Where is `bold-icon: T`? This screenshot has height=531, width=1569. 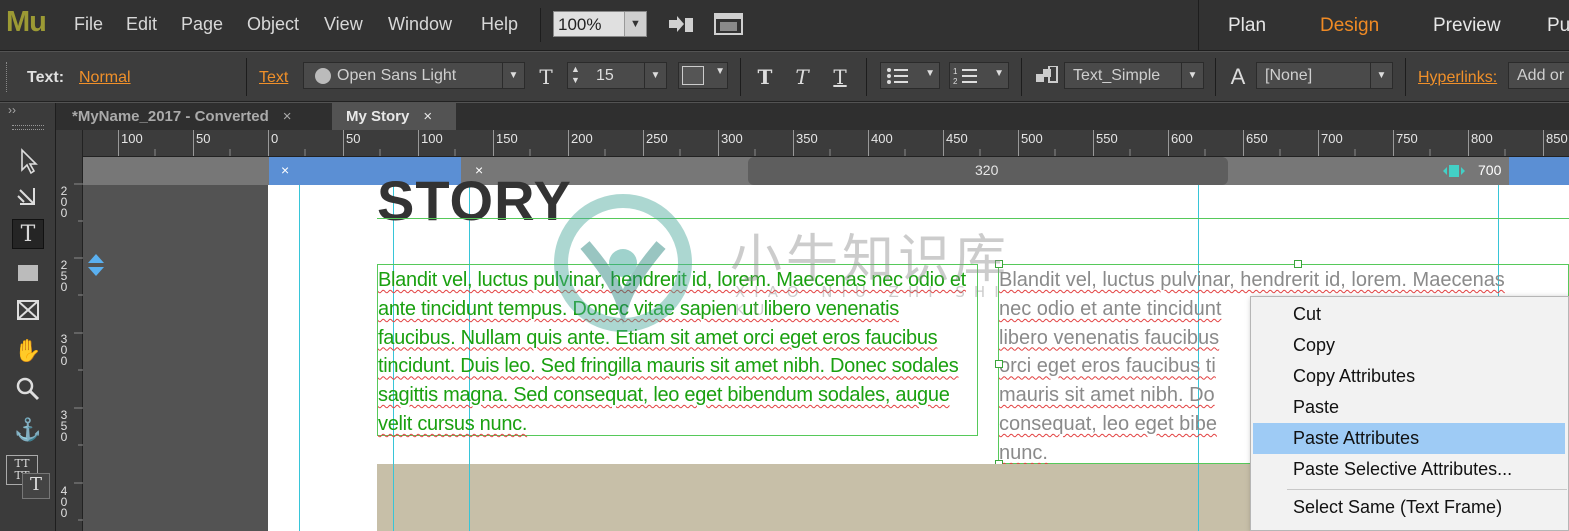 bold-icon: T is located at coordinates (765, 77).